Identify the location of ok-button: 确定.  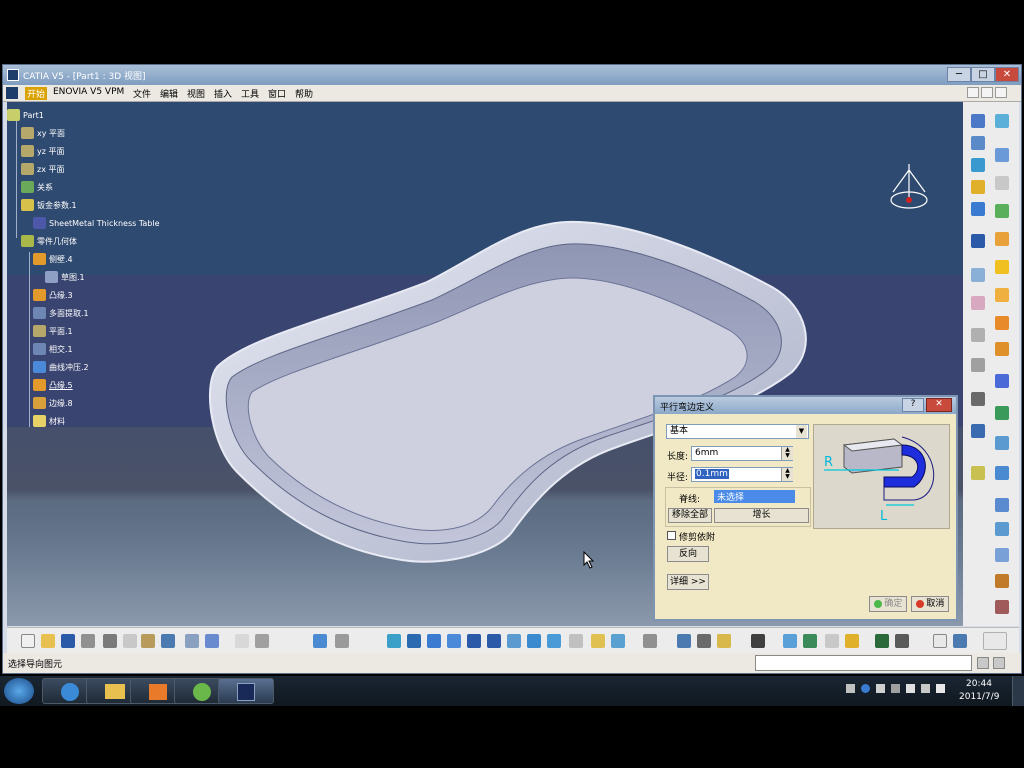
(888, 604).